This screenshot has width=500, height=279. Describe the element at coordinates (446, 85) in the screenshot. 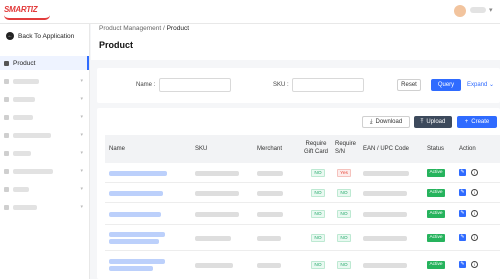

I see `query-button: Query` at that location.